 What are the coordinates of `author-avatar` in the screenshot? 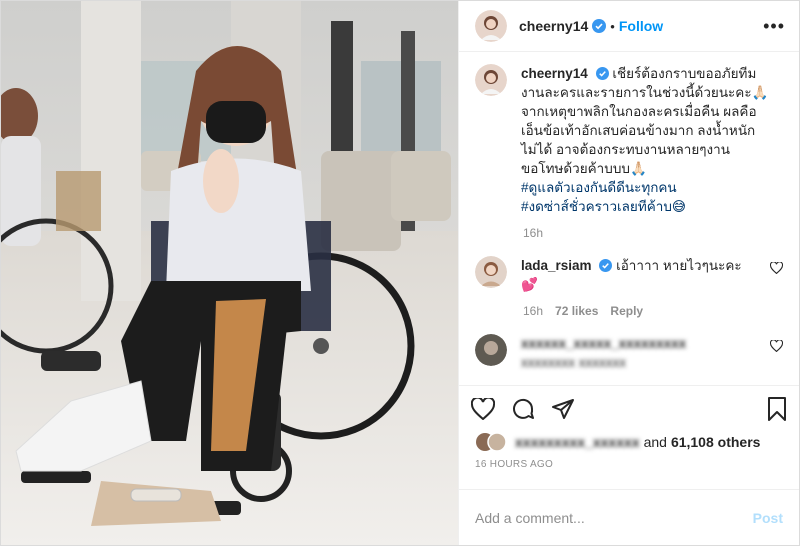 It's located at (491, 26).